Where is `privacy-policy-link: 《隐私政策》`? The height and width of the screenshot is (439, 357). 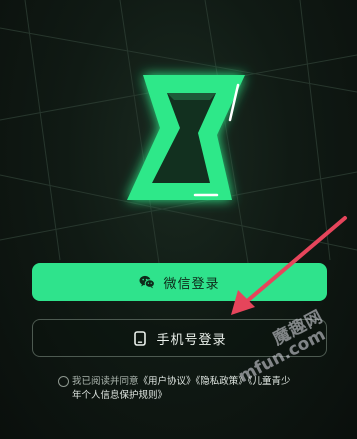
privacy-policy-link: 《隐私政策》 is located at coordinates (222, 381).